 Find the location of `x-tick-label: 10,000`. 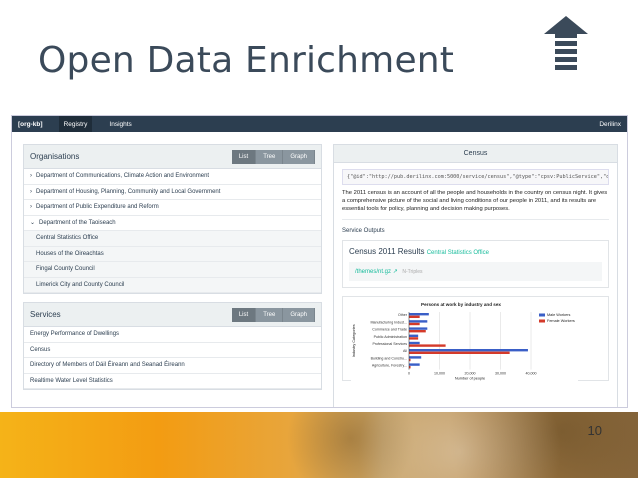

x-tick-label: 10,000 is located at coordinates (439, 374).